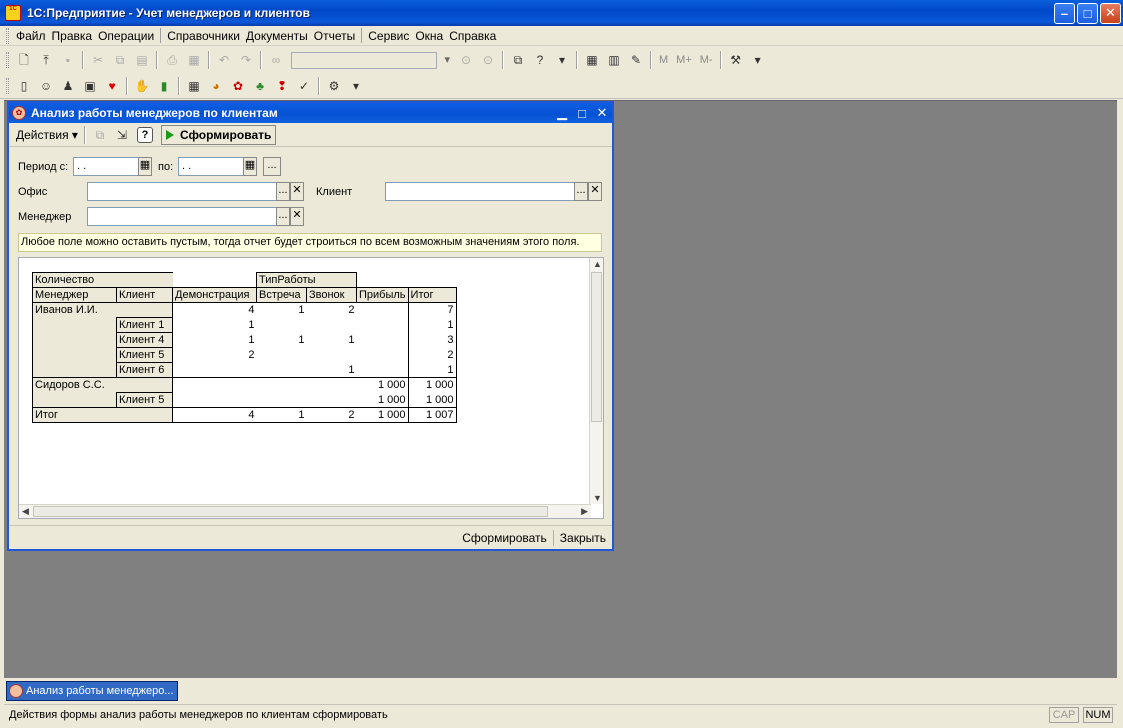  What do you see at coordinates (98, 60) in the screenshot?
I see `cut-icon: ✂` at bounding box center [98, 60].